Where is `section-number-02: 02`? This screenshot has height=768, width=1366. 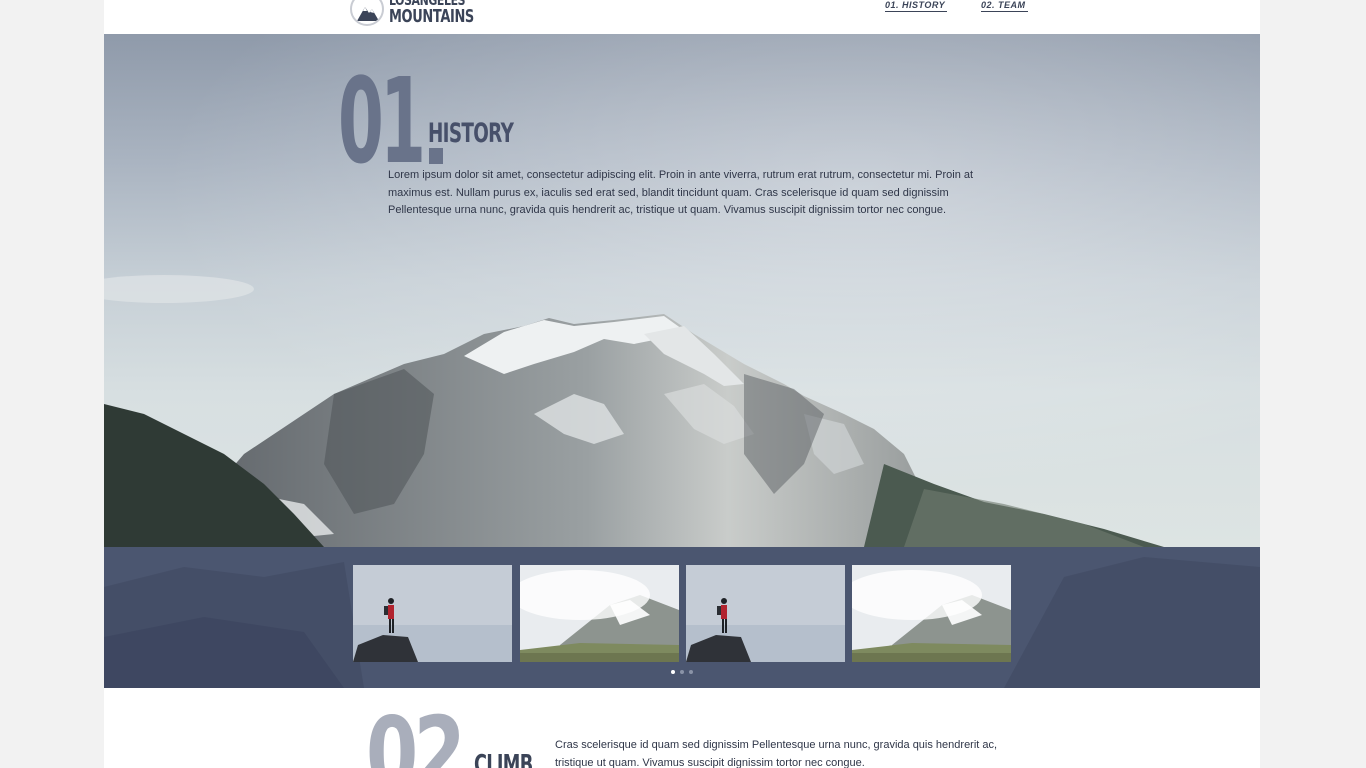 section-number-02: 02 is located at coordinates (416, 731).